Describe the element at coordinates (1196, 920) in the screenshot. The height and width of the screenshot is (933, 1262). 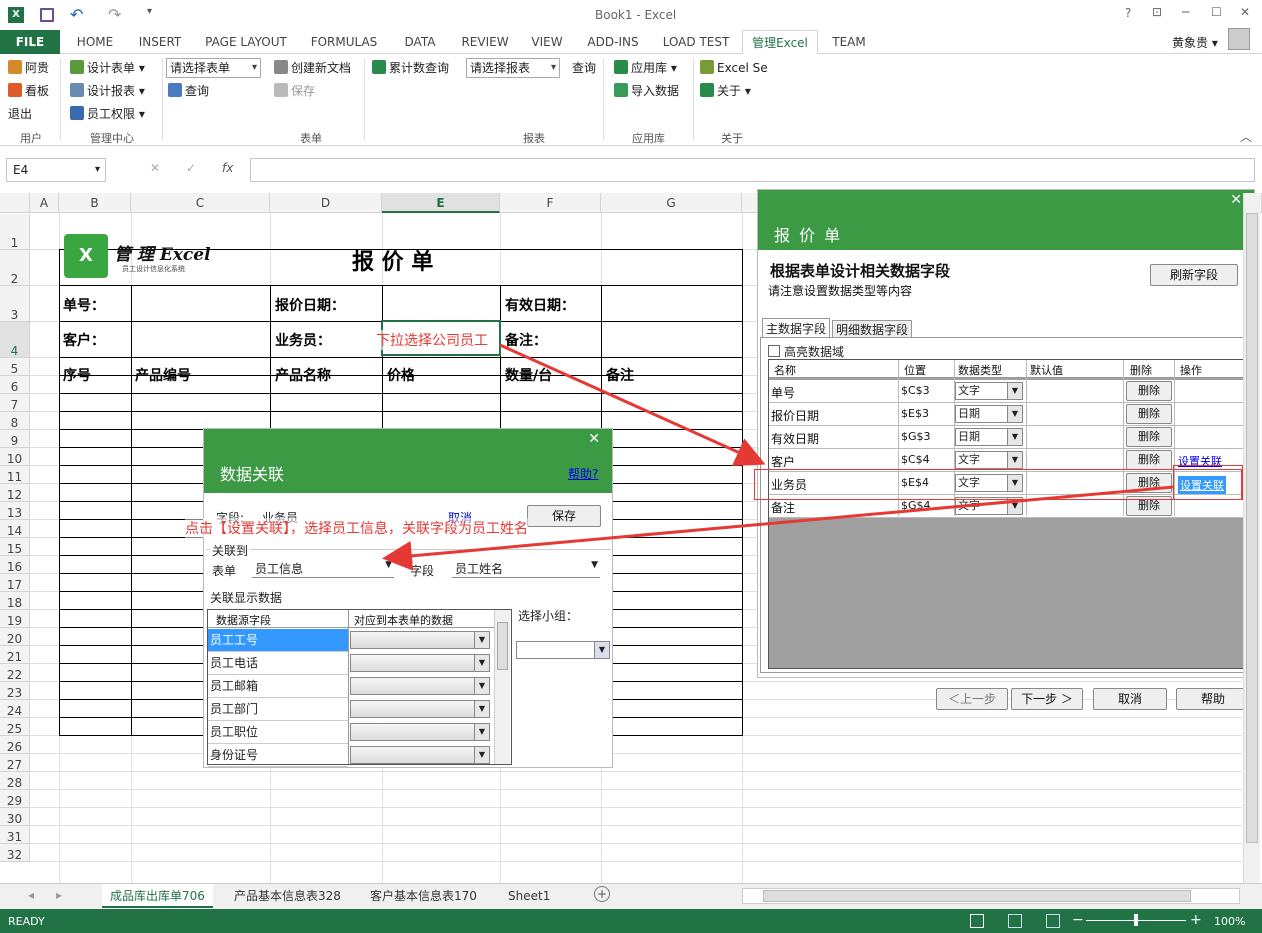
I see `zoom-in-icon: +` at that location.